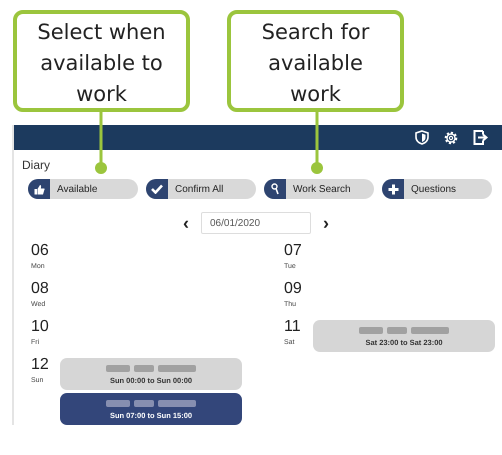  I want to click on action-button: Confirm All, so click(201, 189).